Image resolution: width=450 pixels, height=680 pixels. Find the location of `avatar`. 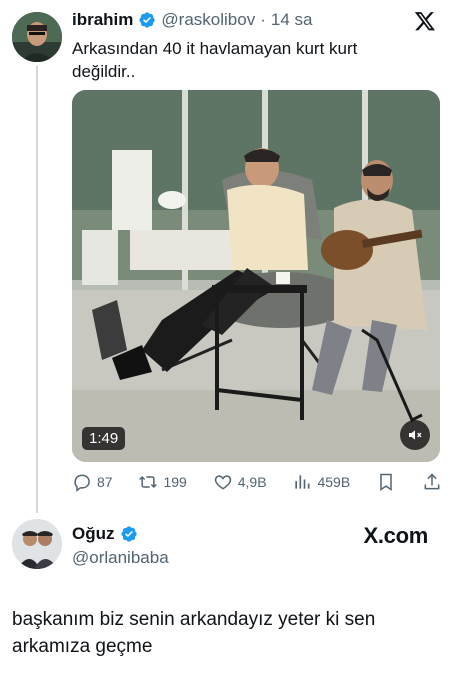

avatar is located at coordinates (37, 37).